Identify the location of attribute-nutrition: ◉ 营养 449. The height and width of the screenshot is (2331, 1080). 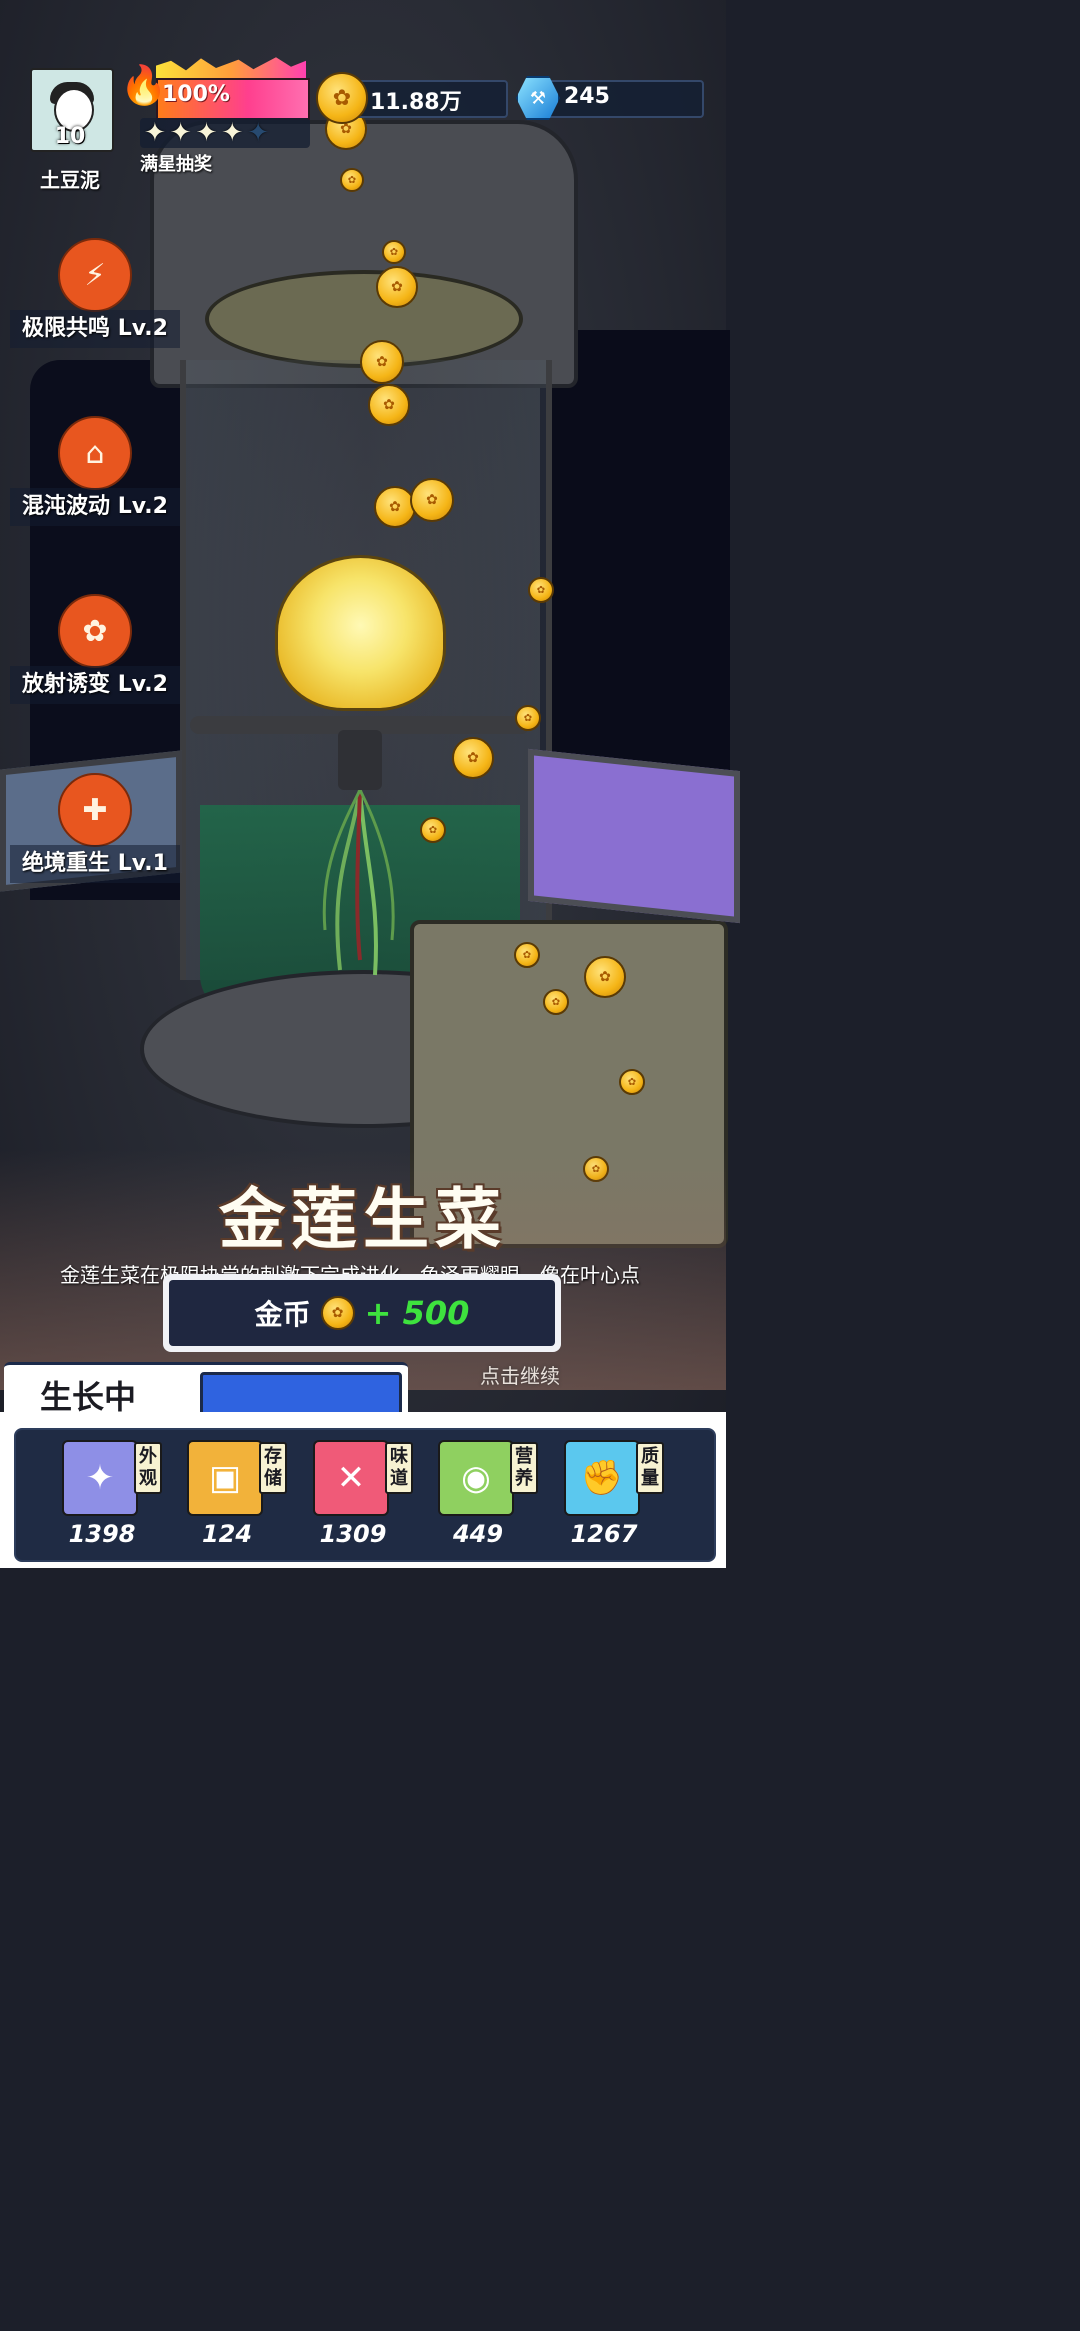
(493, 1500).